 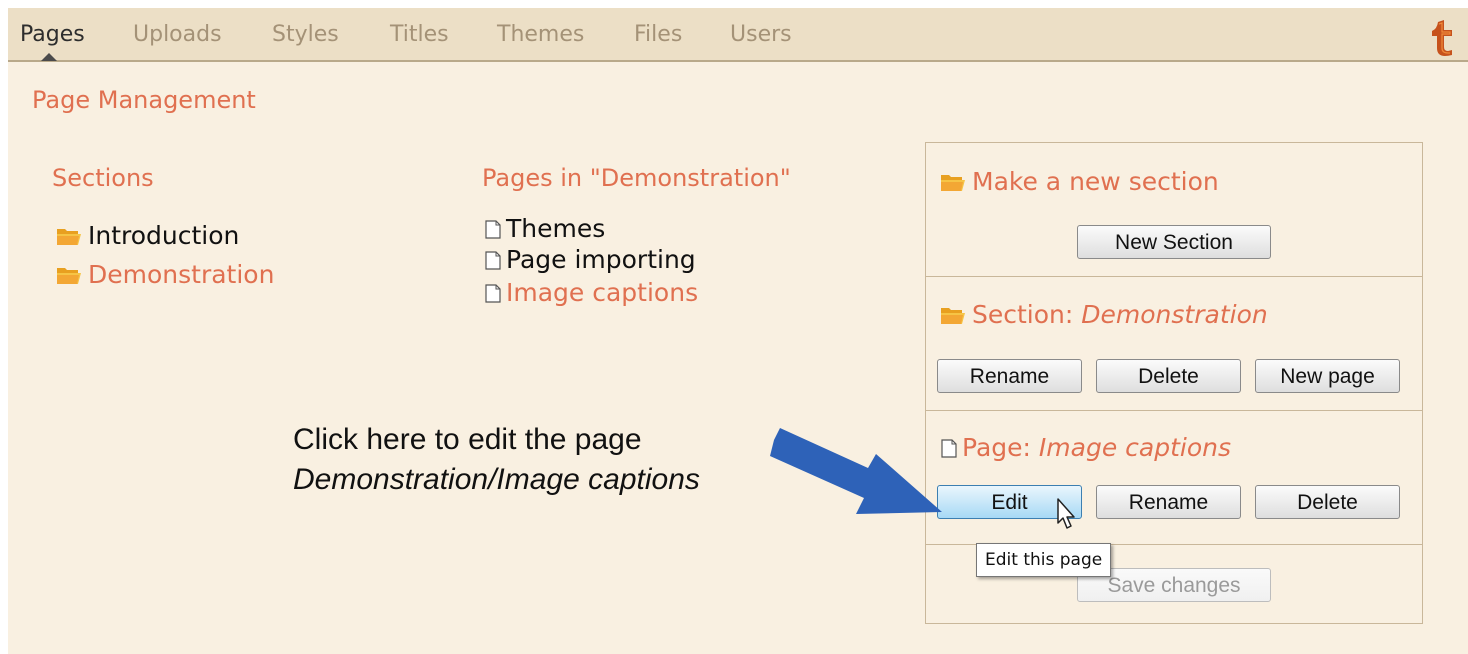 I want to click on delete-section-button: Delete, so click(x=1168, y=376).